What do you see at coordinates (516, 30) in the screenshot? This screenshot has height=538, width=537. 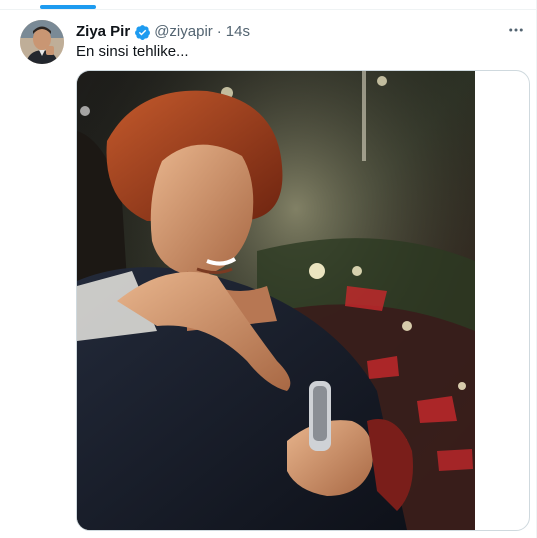 I see `more-horizontal-icon` at bounding box center [516, 30].